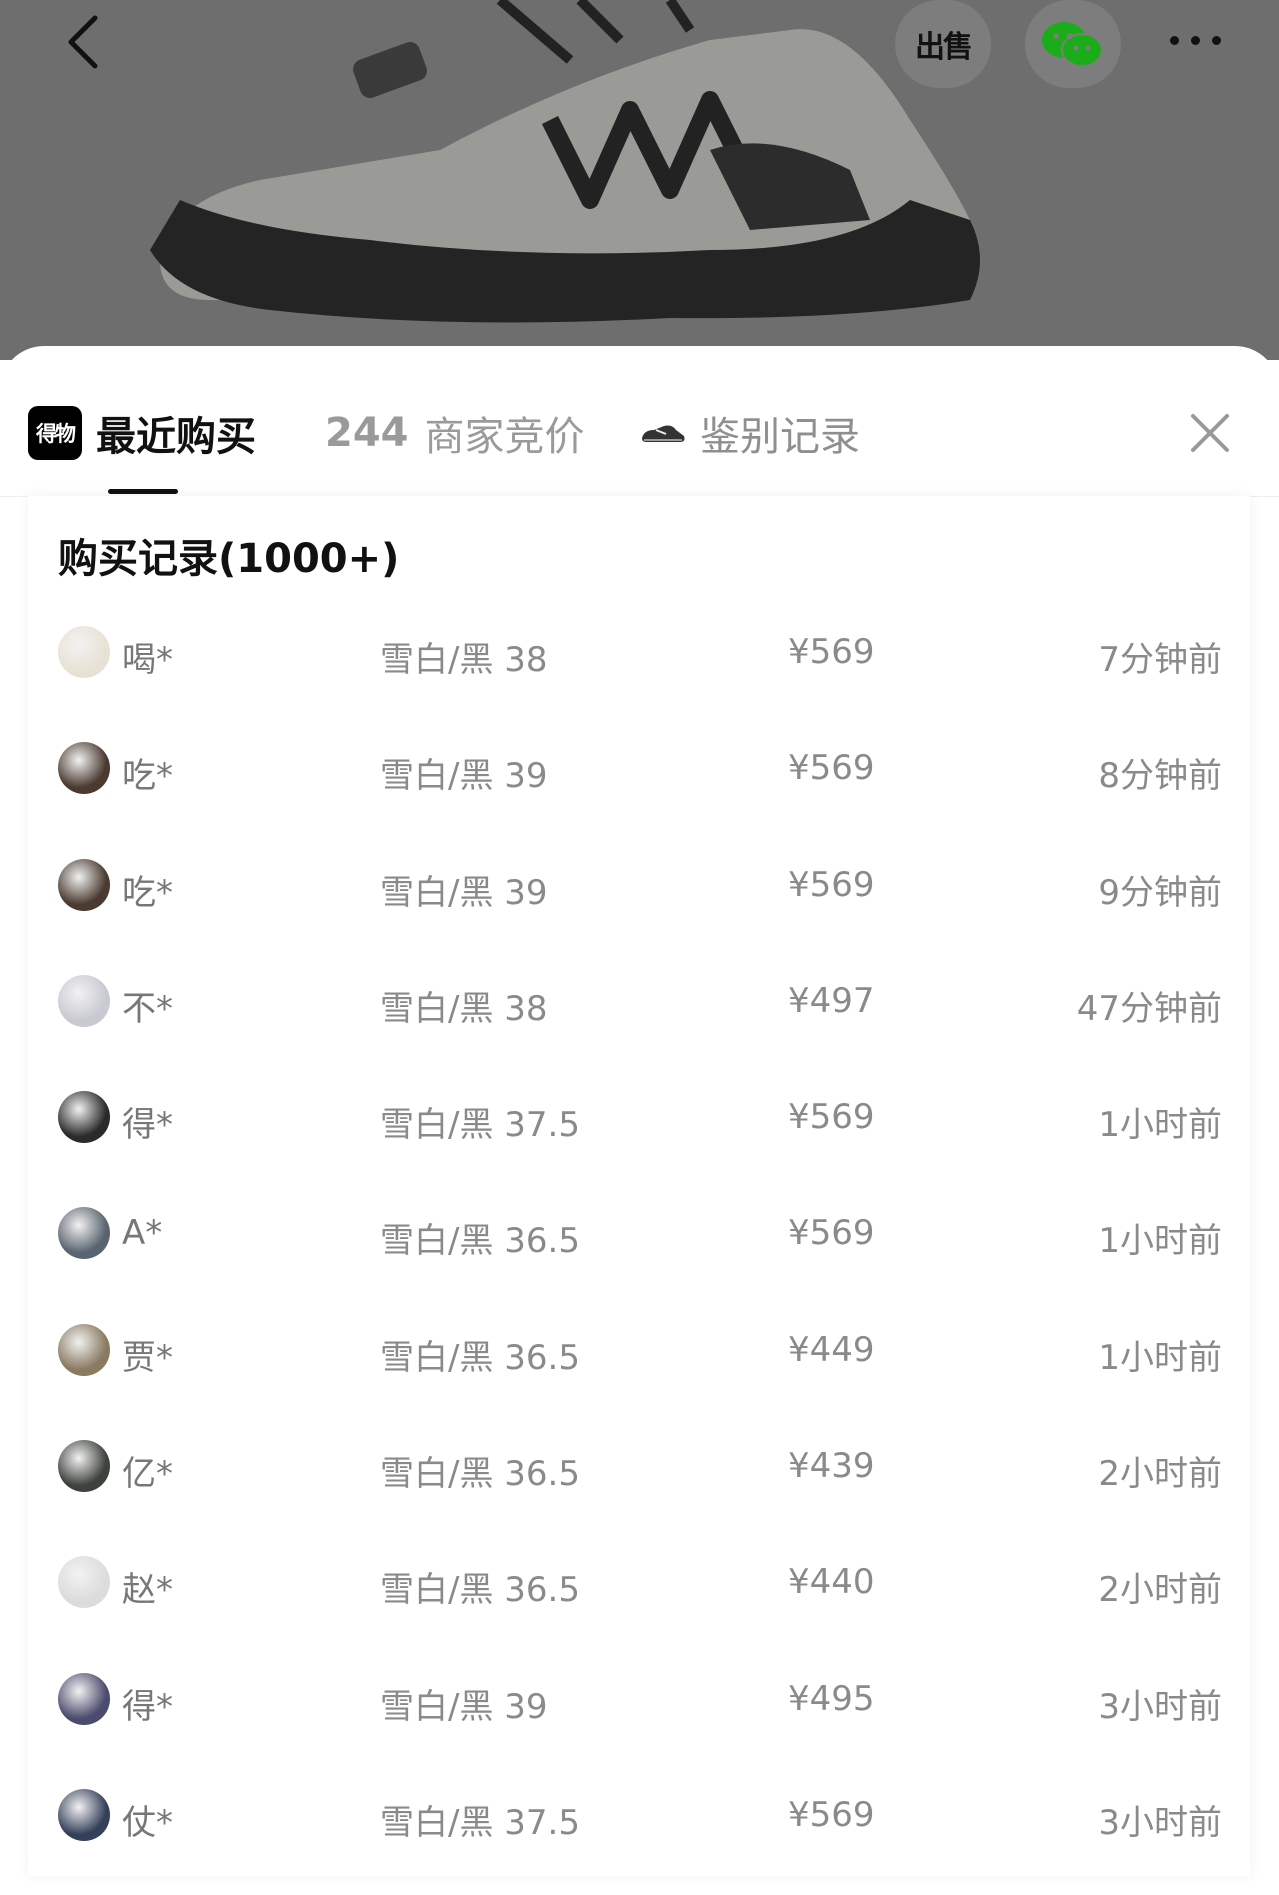 This screenshot has width=1279, height=1895. I want to click on record-row: 贾* 雪白/黑 36.5 ¥449 1小时前, so click(639, 1372).